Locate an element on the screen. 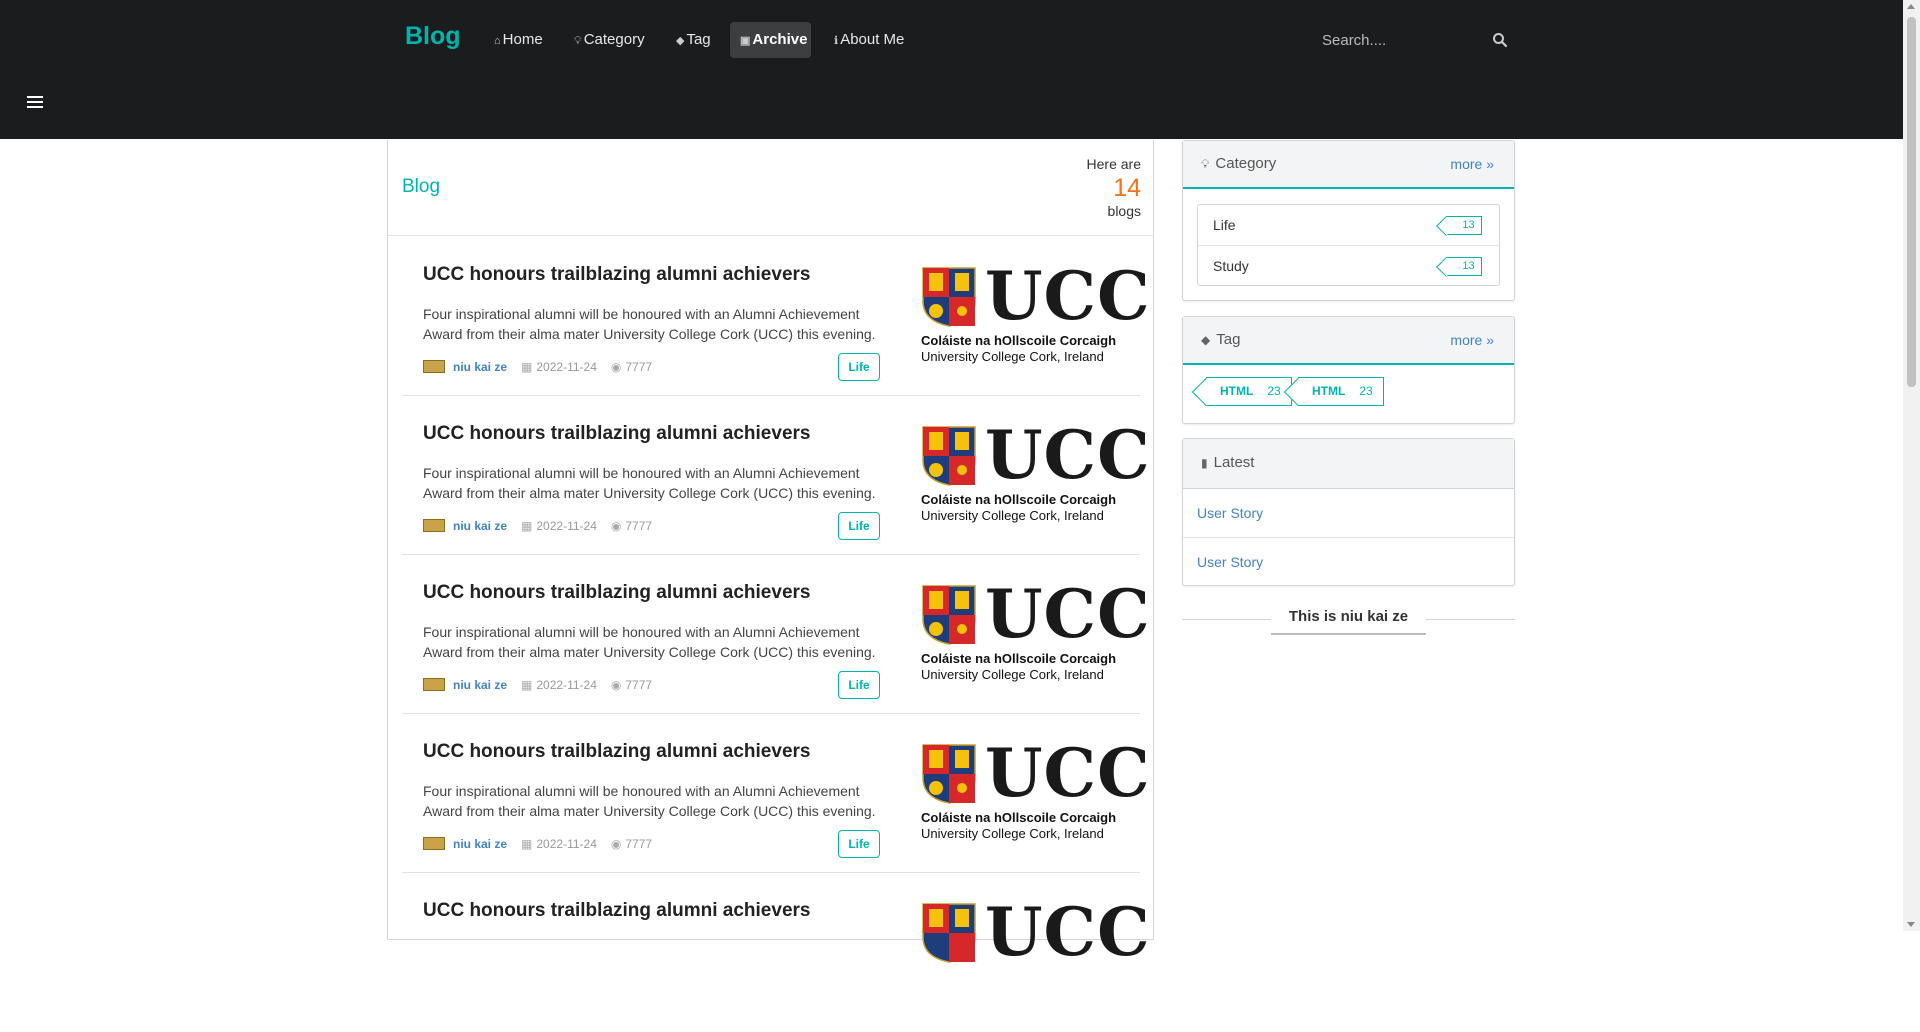 Image resolution: width=1920 pixels, height=1032 pixels. hamburger-menu-icon is located at coordinates (35, 103).